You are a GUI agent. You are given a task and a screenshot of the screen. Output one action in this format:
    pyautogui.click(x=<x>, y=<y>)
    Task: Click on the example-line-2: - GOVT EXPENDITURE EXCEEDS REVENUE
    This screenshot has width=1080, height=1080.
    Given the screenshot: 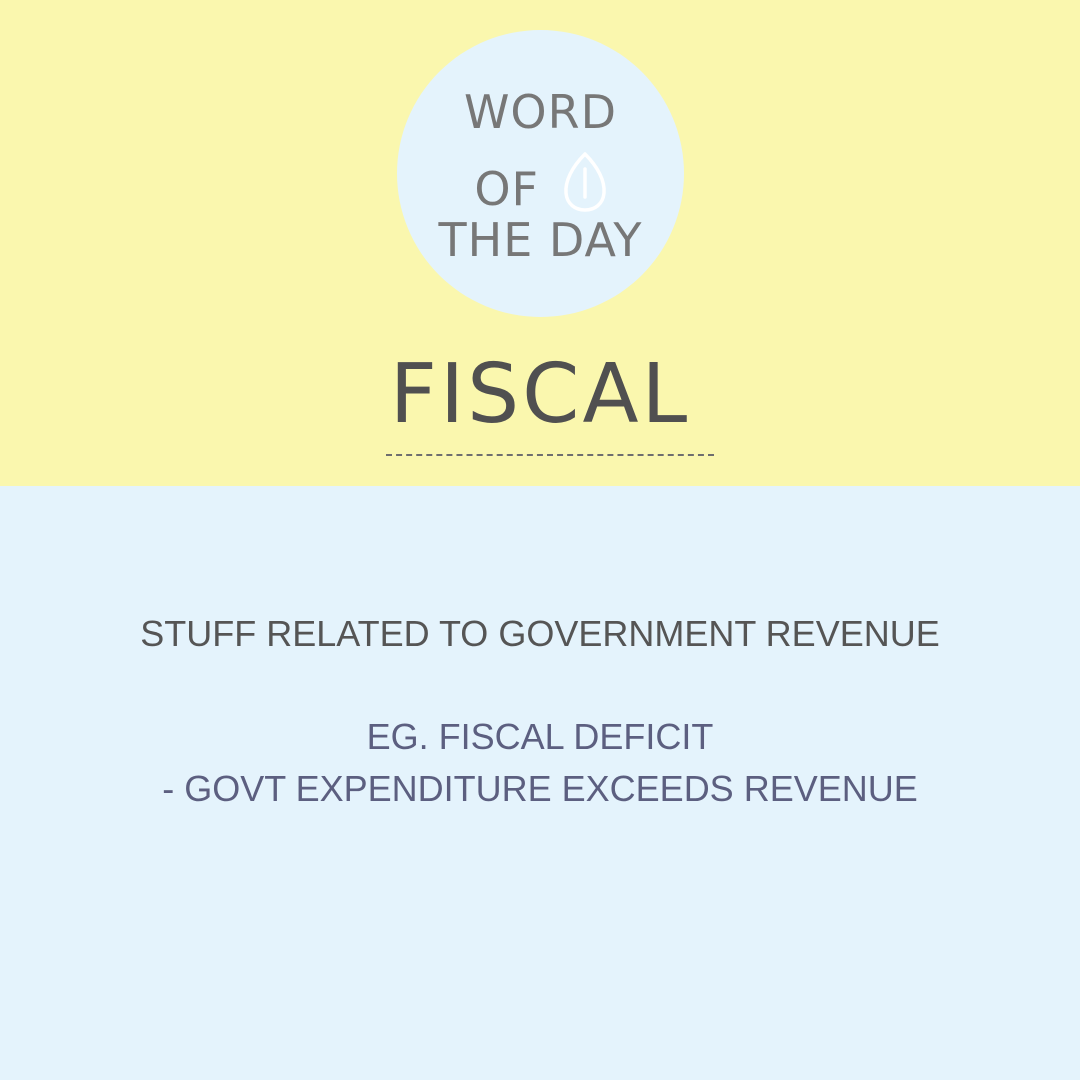 What is the action you would take?
    pyautogui.click(x=540, y=788)
    